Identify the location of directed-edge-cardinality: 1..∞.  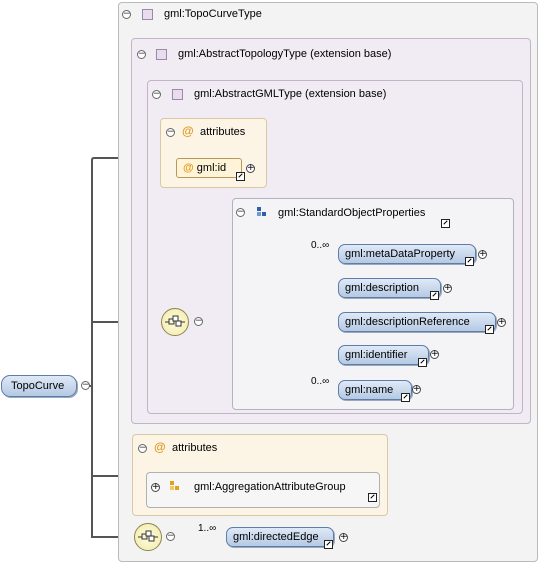
(207, 528).